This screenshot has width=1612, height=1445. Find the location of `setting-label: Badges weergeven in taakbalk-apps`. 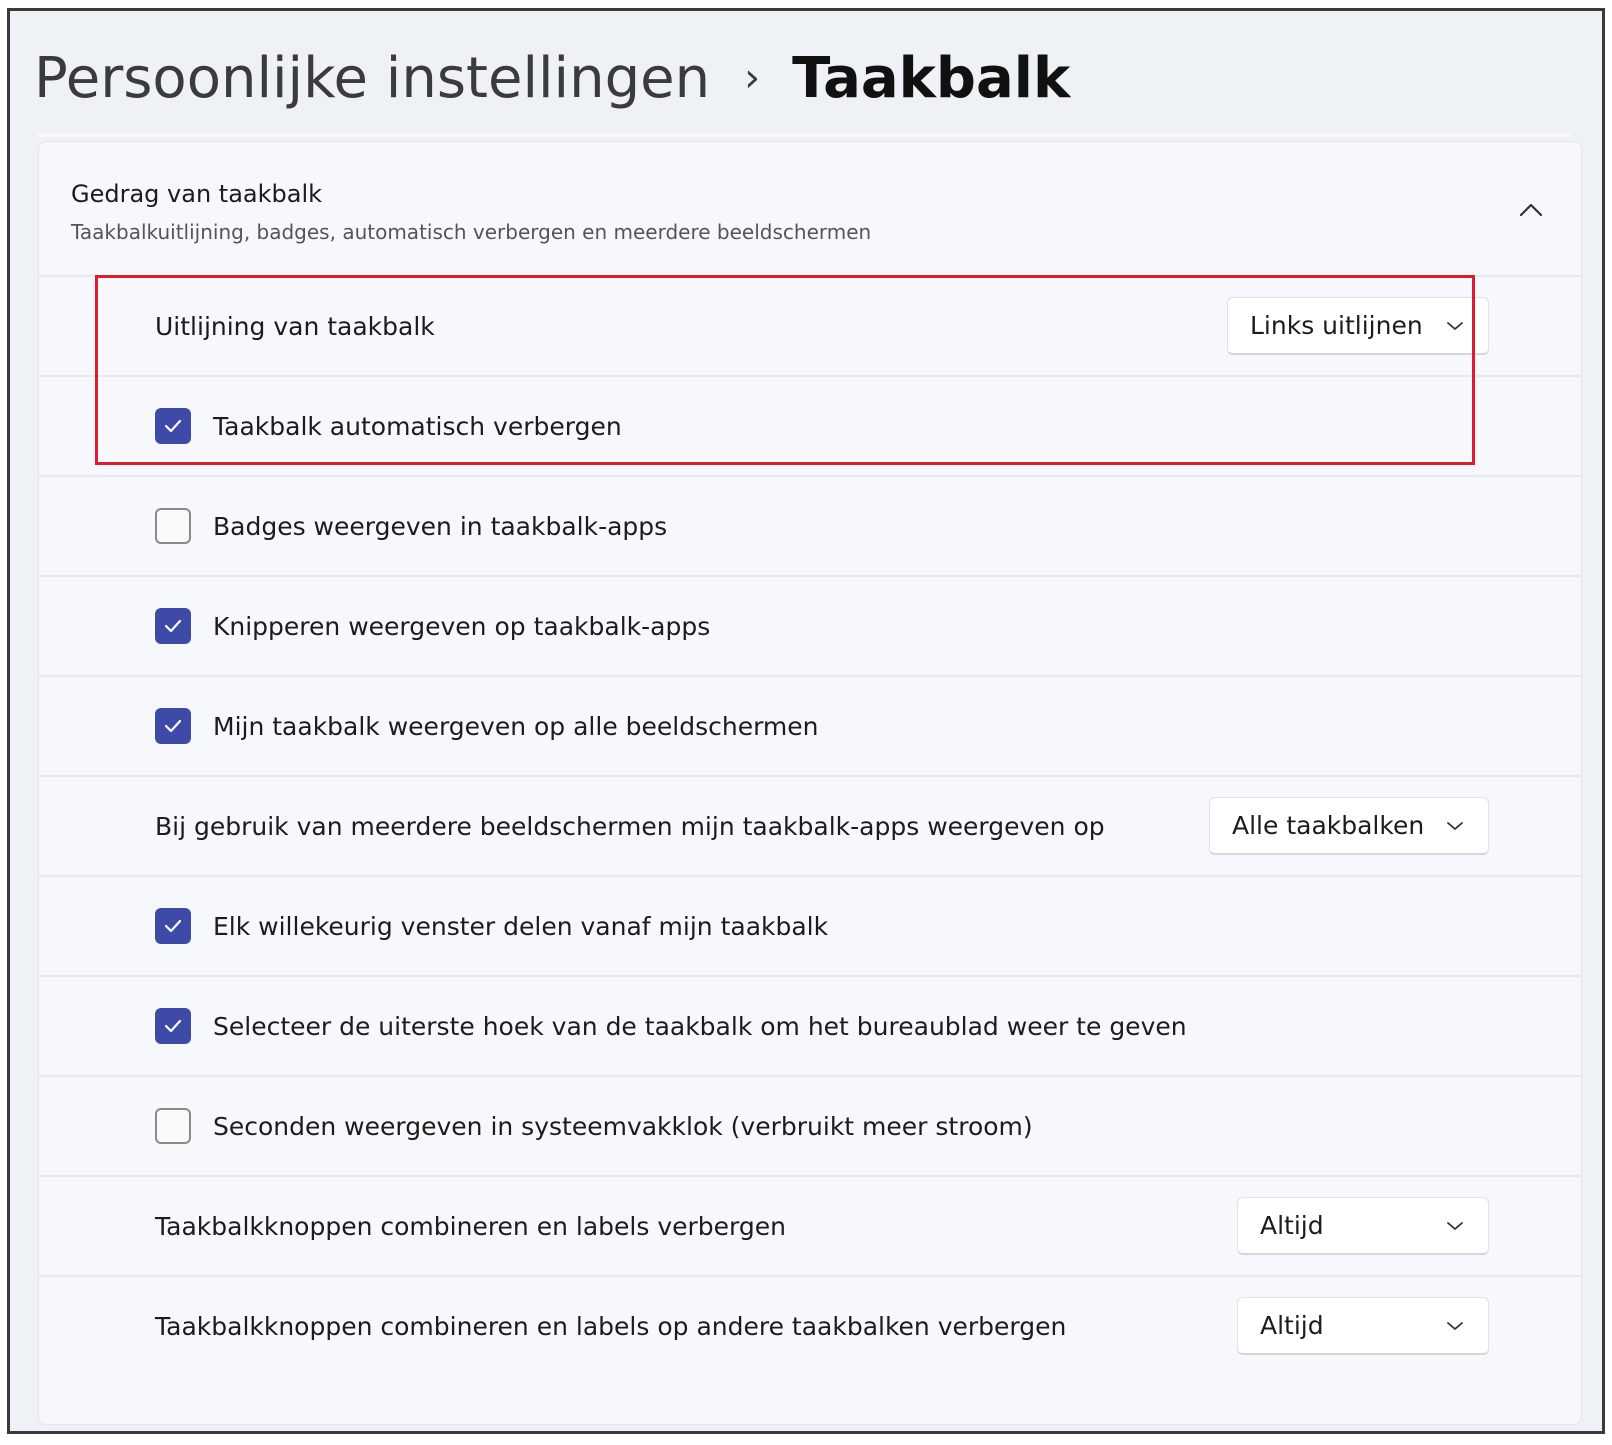

setting-label: Badges weergeven in taakbalk-apps is located at coordinates (440, 526).